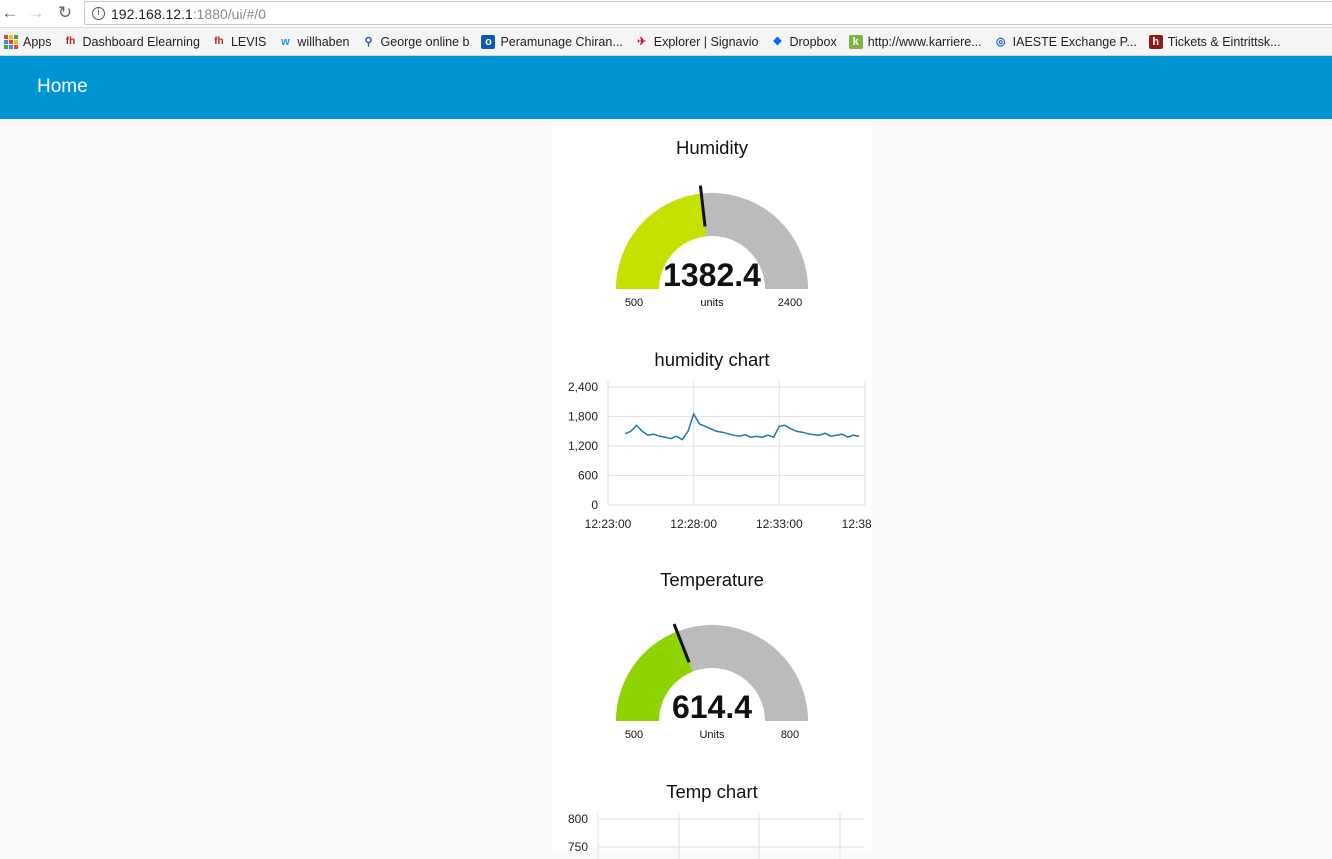  I want to click on bookmark-label: Dropbox, so click(813, 41).